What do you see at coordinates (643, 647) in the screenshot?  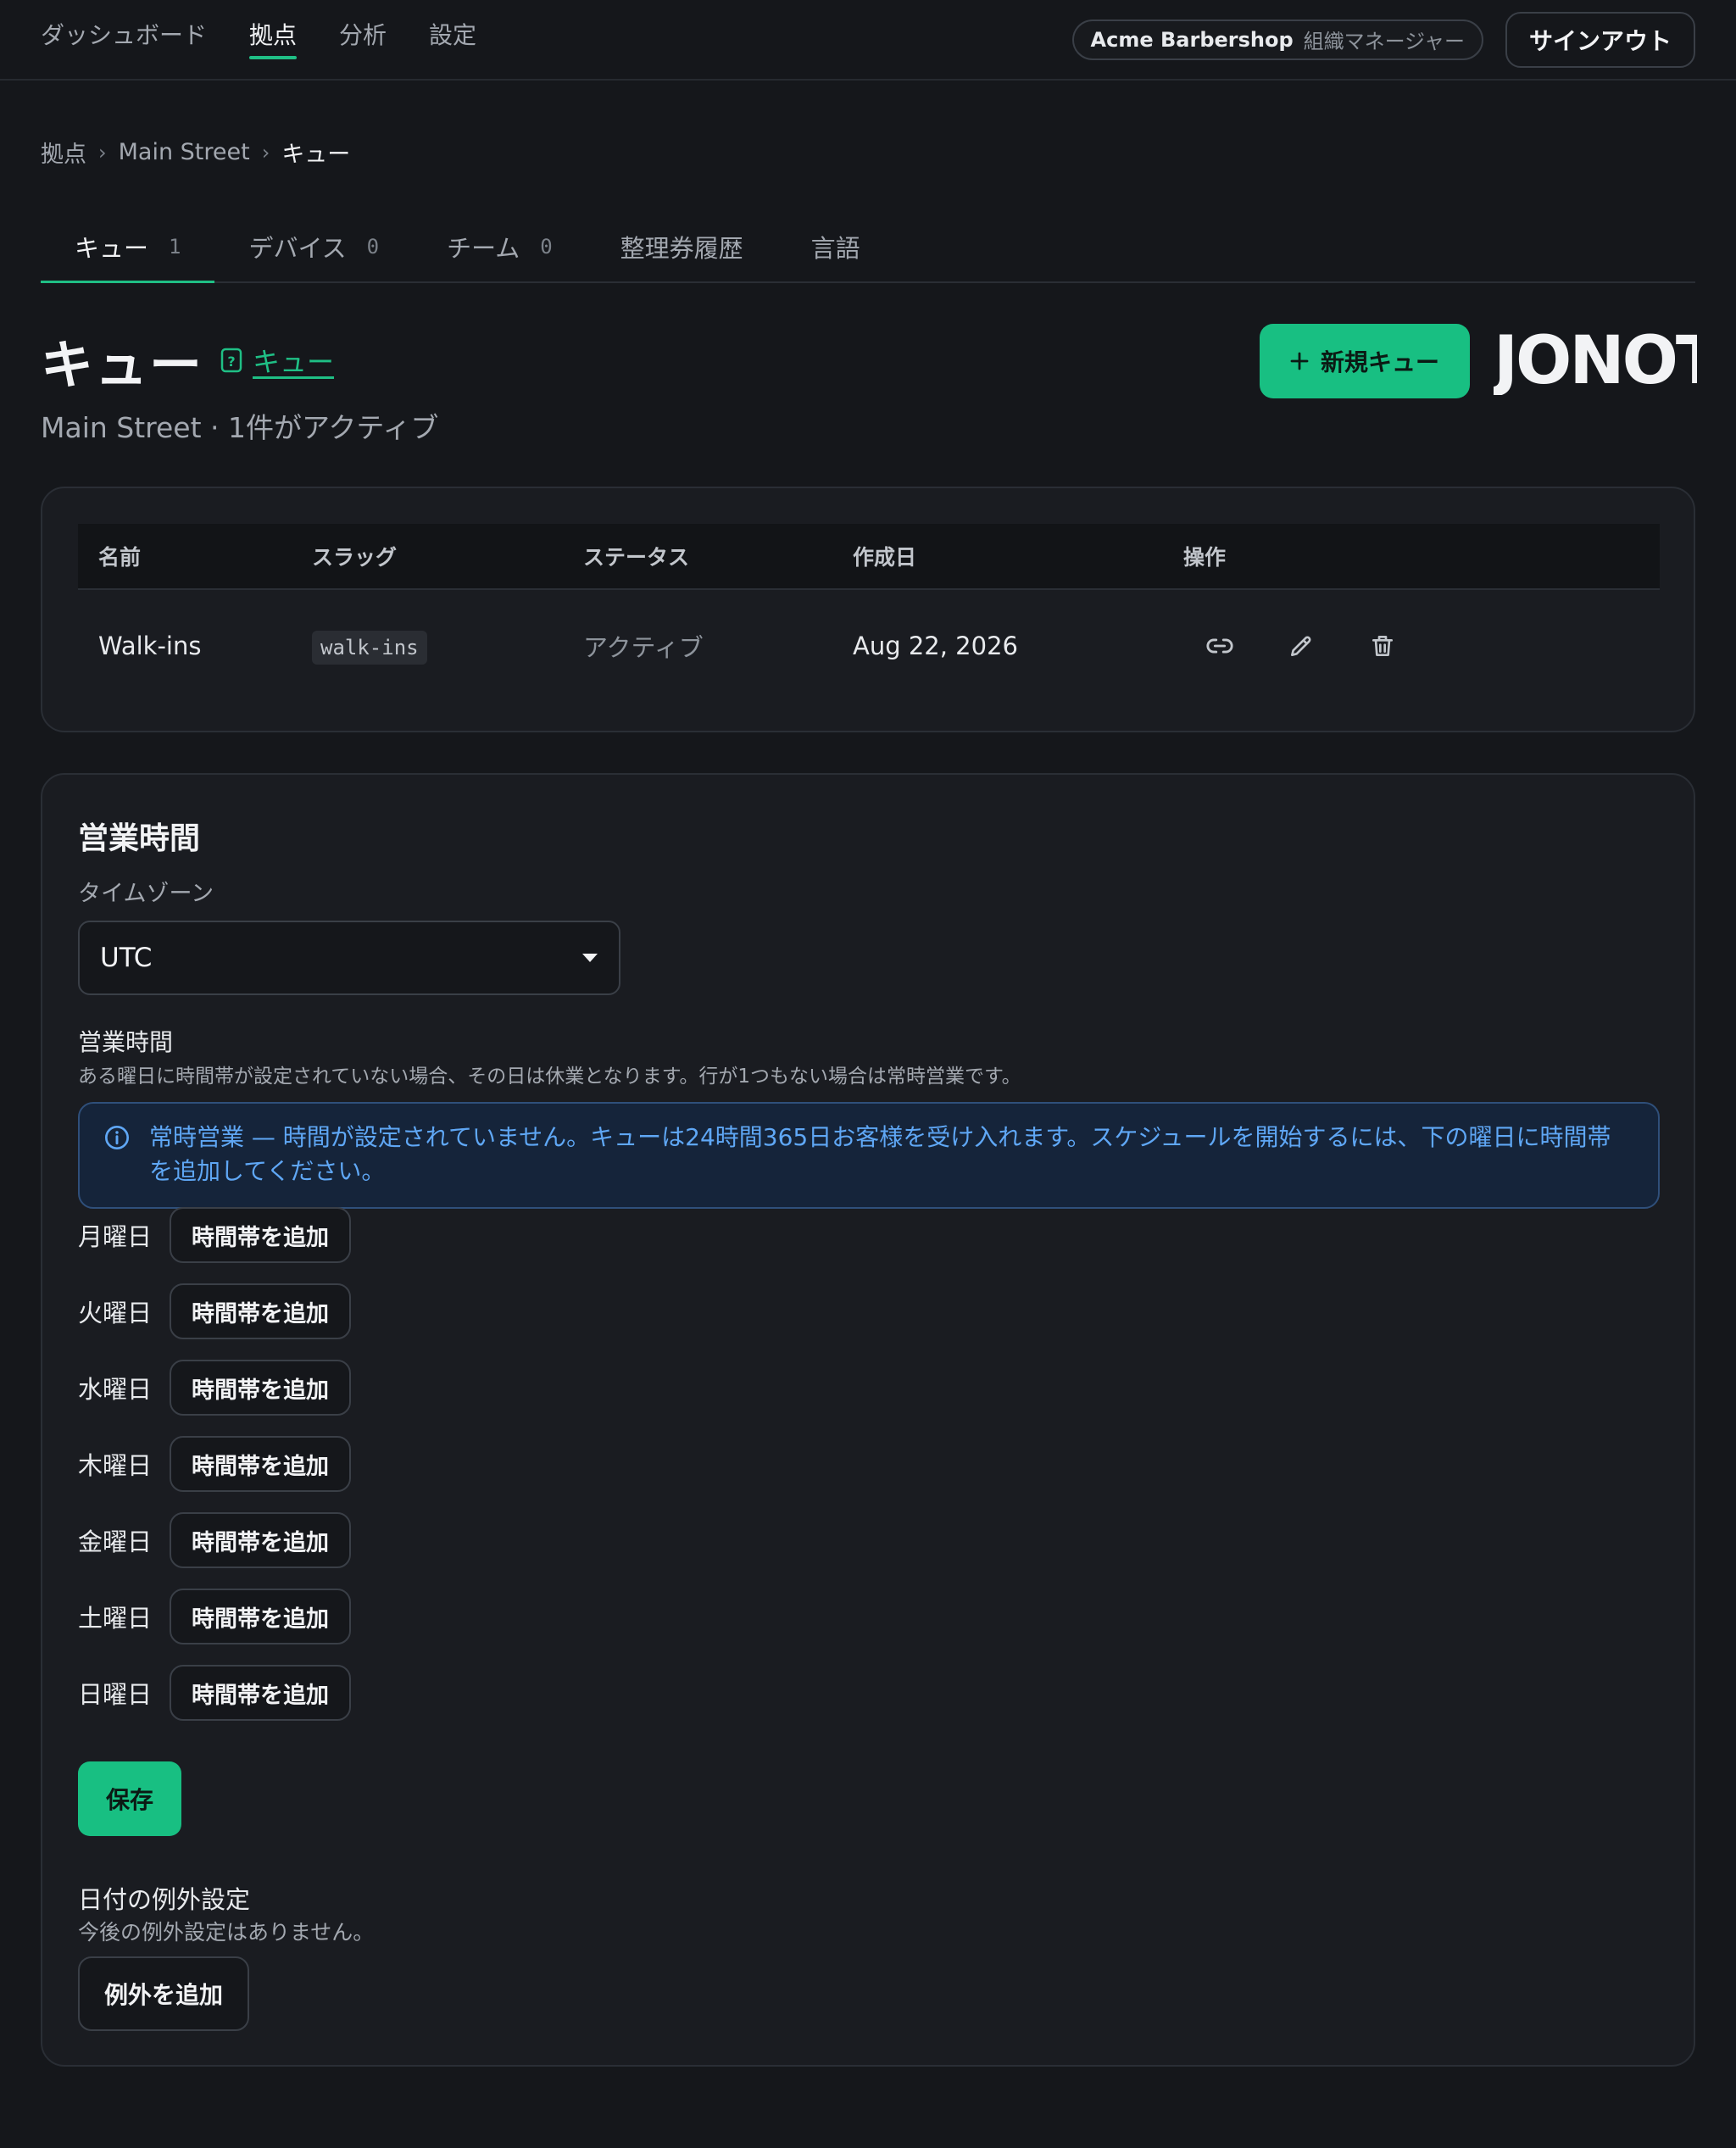 I see `queue-status: アクティブ` at bounding box center [643, 647].